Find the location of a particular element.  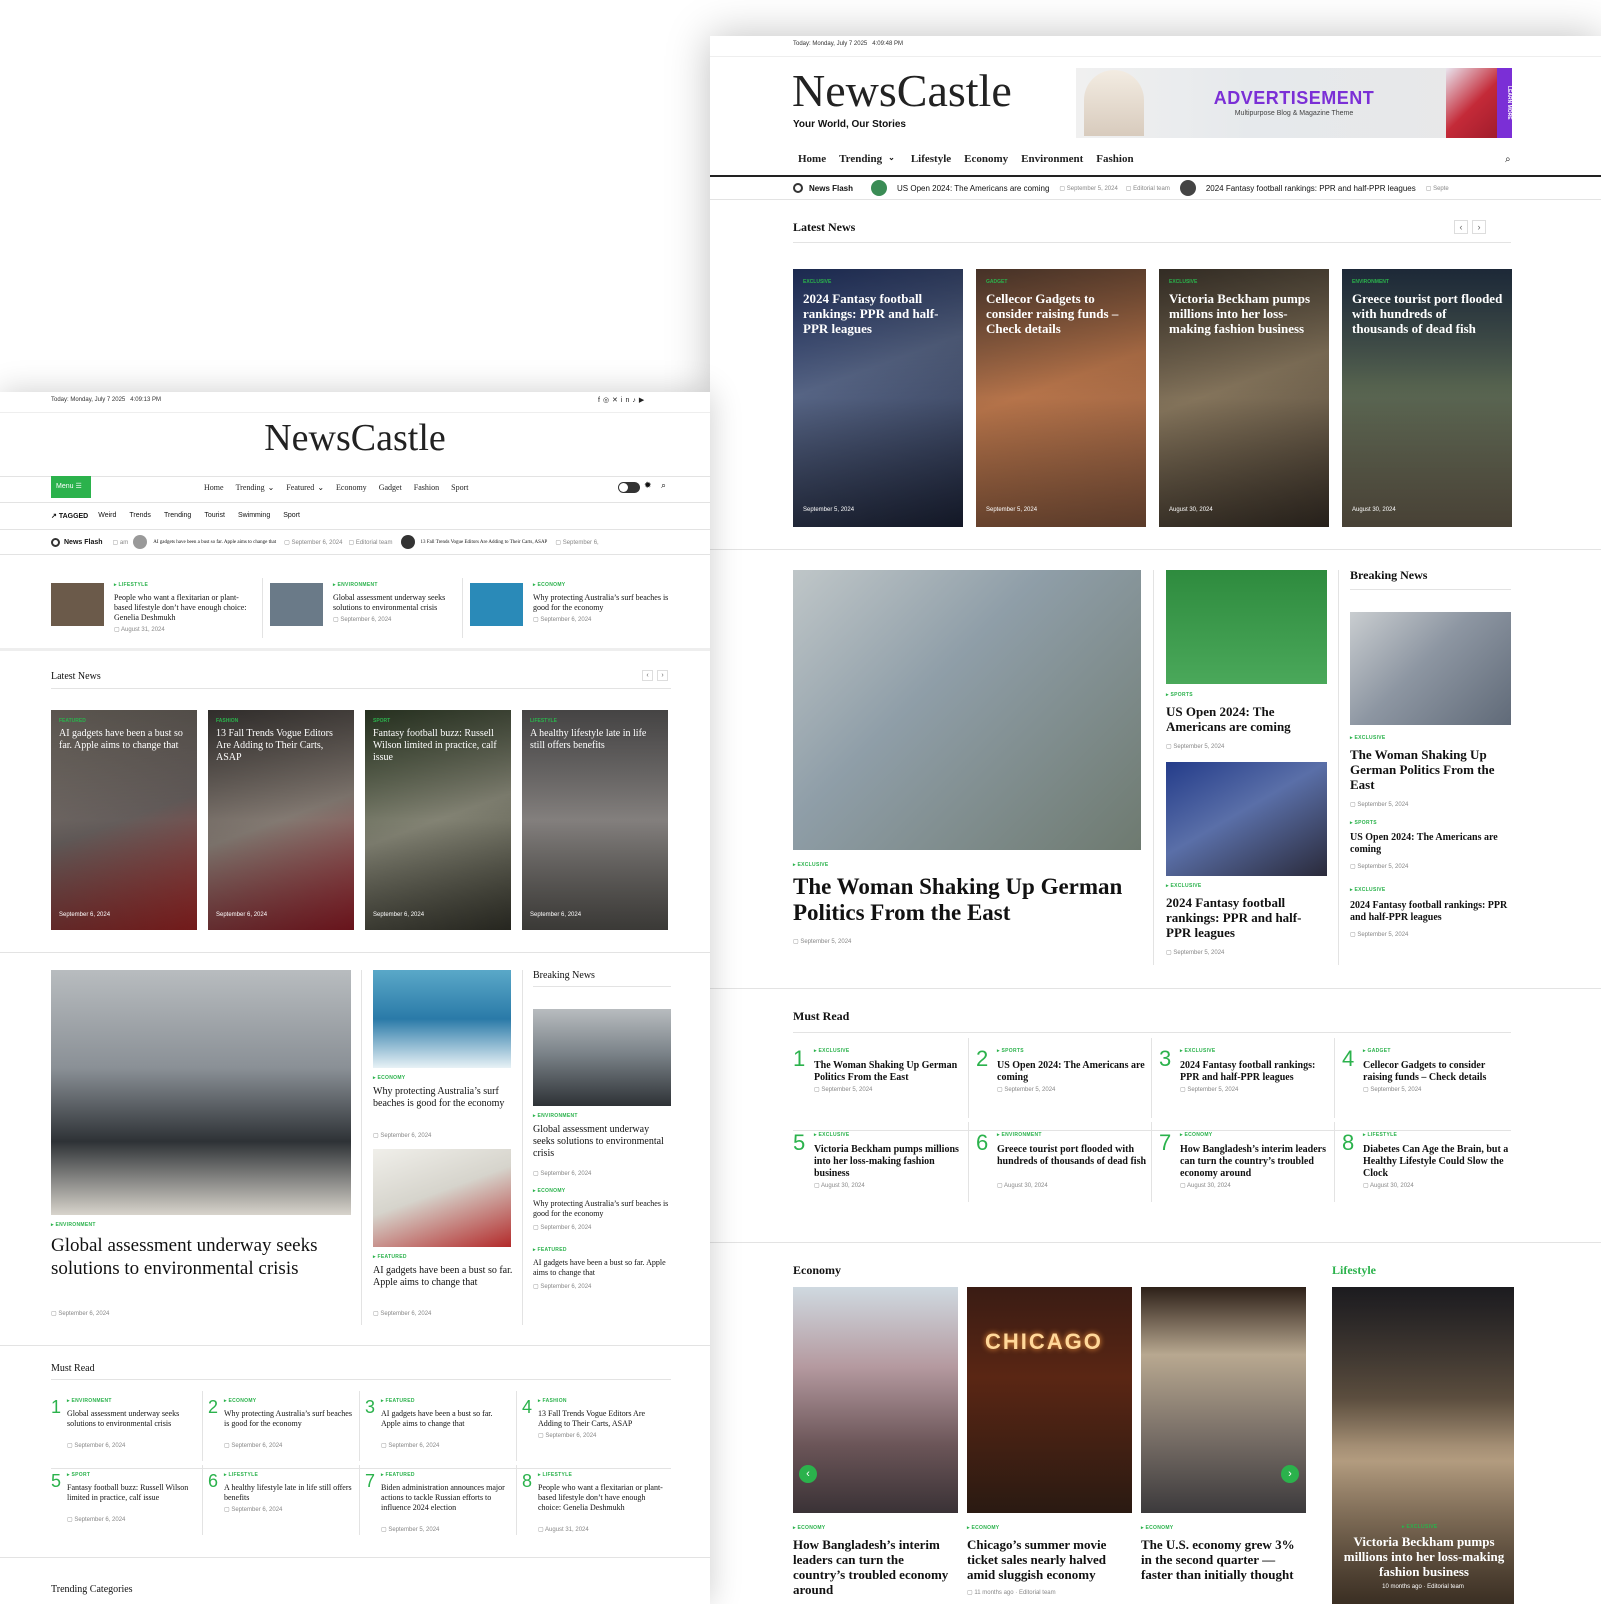

mid-title: US Open 2024: The Americans are coming is located at coordinates (1246, 719).